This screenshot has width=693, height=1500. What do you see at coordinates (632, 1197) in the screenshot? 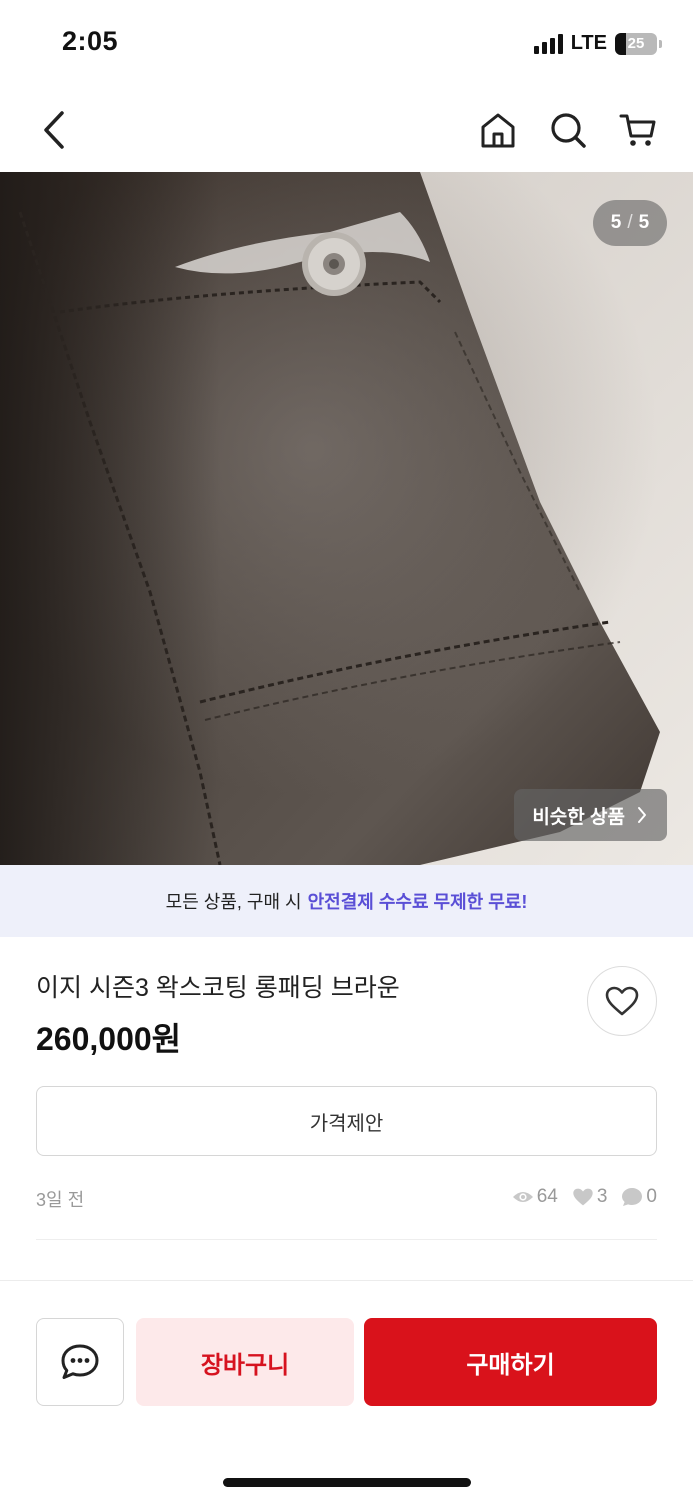
I see `chat-icon` at bounding box center [632, 1197].